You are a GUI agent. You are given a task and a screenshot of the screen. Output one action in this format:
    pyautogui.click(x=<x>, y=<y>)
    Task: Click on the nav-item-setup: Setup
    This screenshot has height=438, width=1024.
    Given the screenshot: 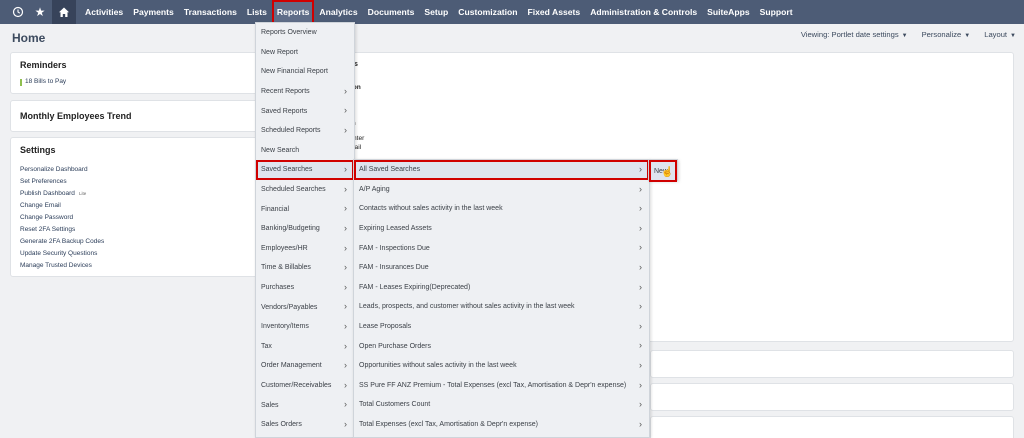 What is the action you would take?
    pyautogui.click(x=436, y=12)
    